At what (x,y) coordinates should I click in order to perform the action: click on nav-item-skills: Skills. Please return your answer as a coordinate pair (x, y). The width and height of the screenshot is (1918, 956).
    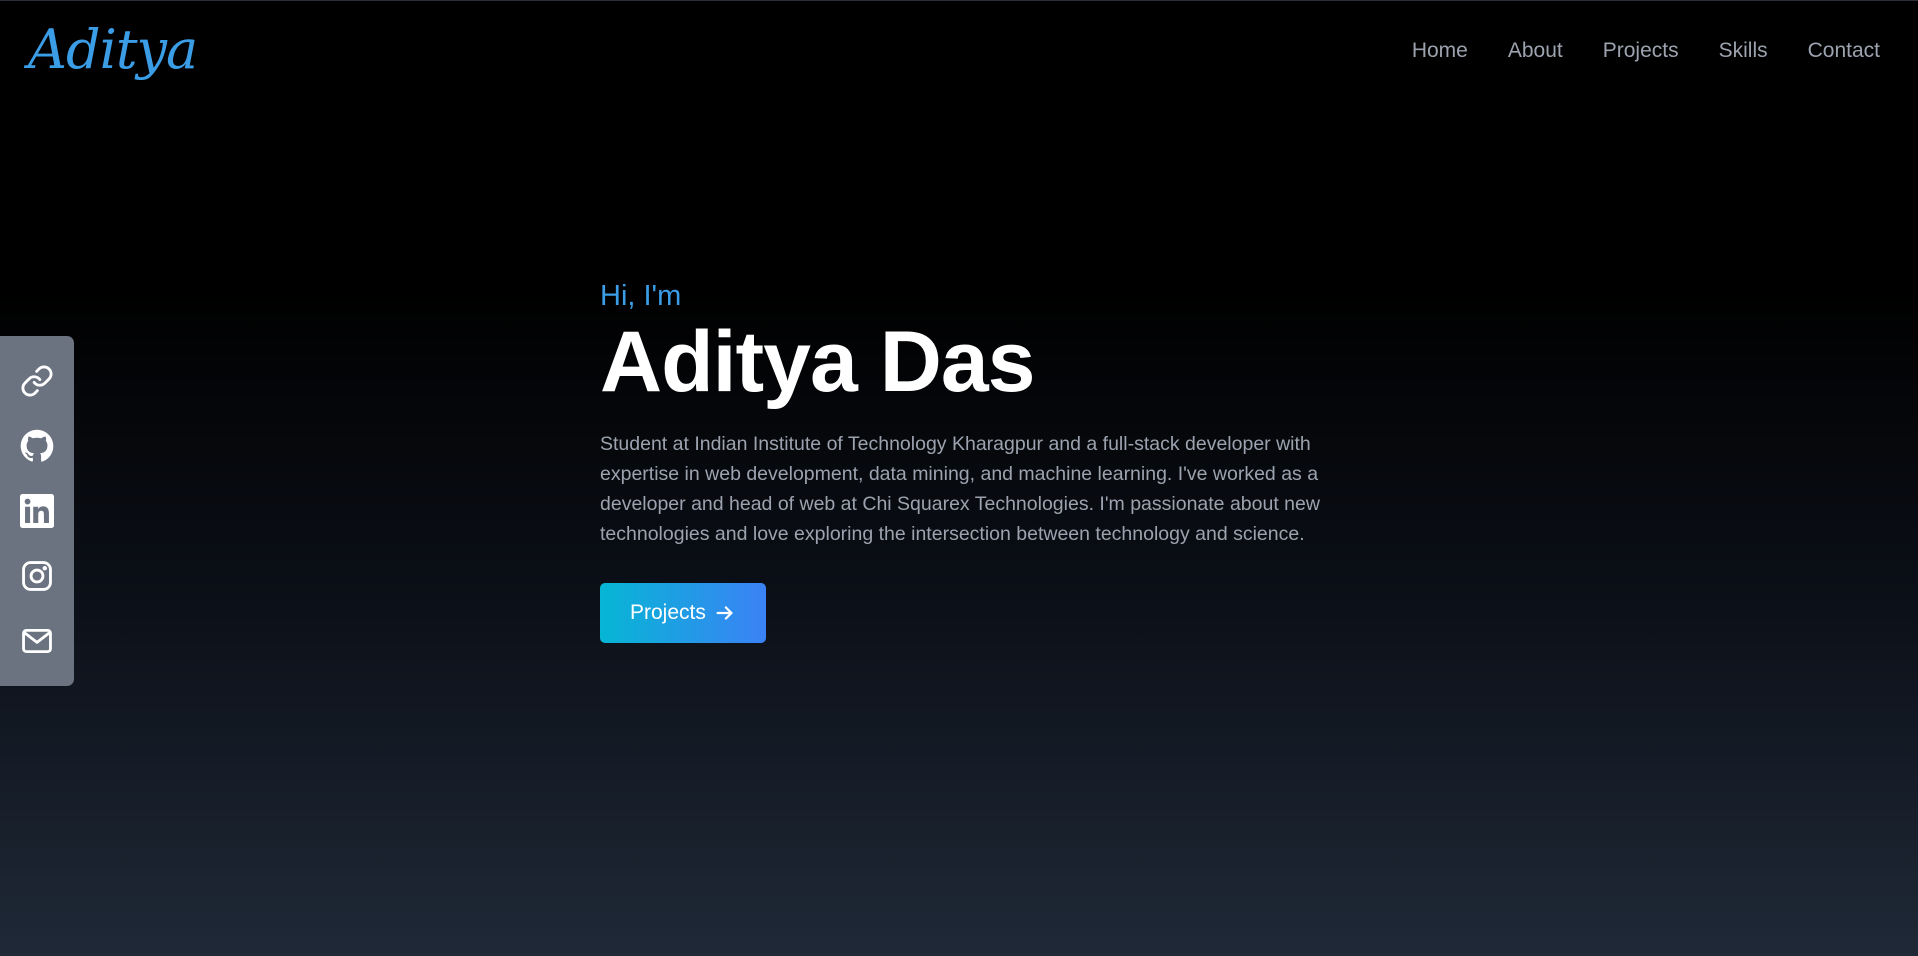
    Looking at the image, I should click on (1743, 51).